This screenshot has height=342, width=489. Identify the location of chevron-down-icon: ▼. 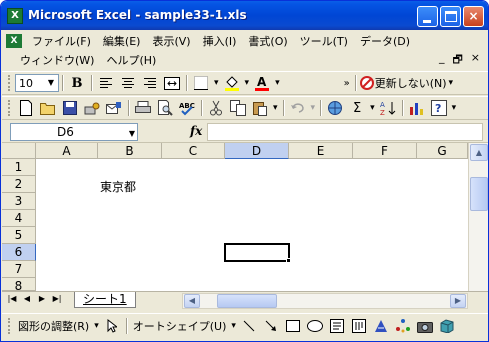
(132, 134).